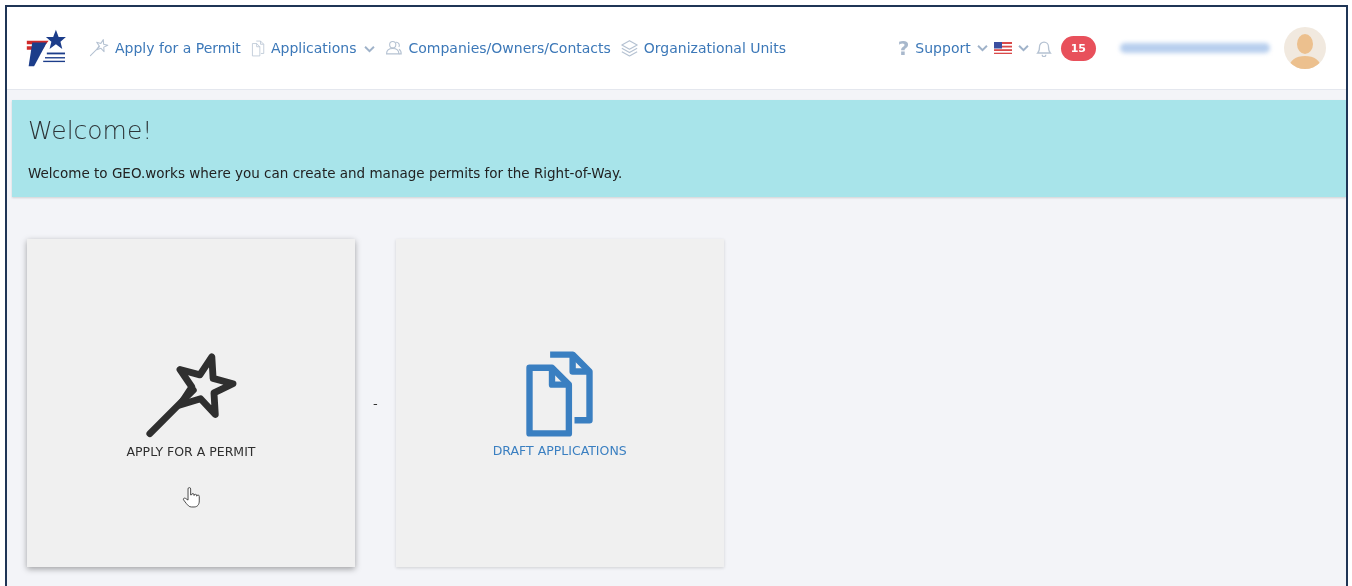 The image size is (1352, 586). I want to click on layers-icon, so click(629, 48).